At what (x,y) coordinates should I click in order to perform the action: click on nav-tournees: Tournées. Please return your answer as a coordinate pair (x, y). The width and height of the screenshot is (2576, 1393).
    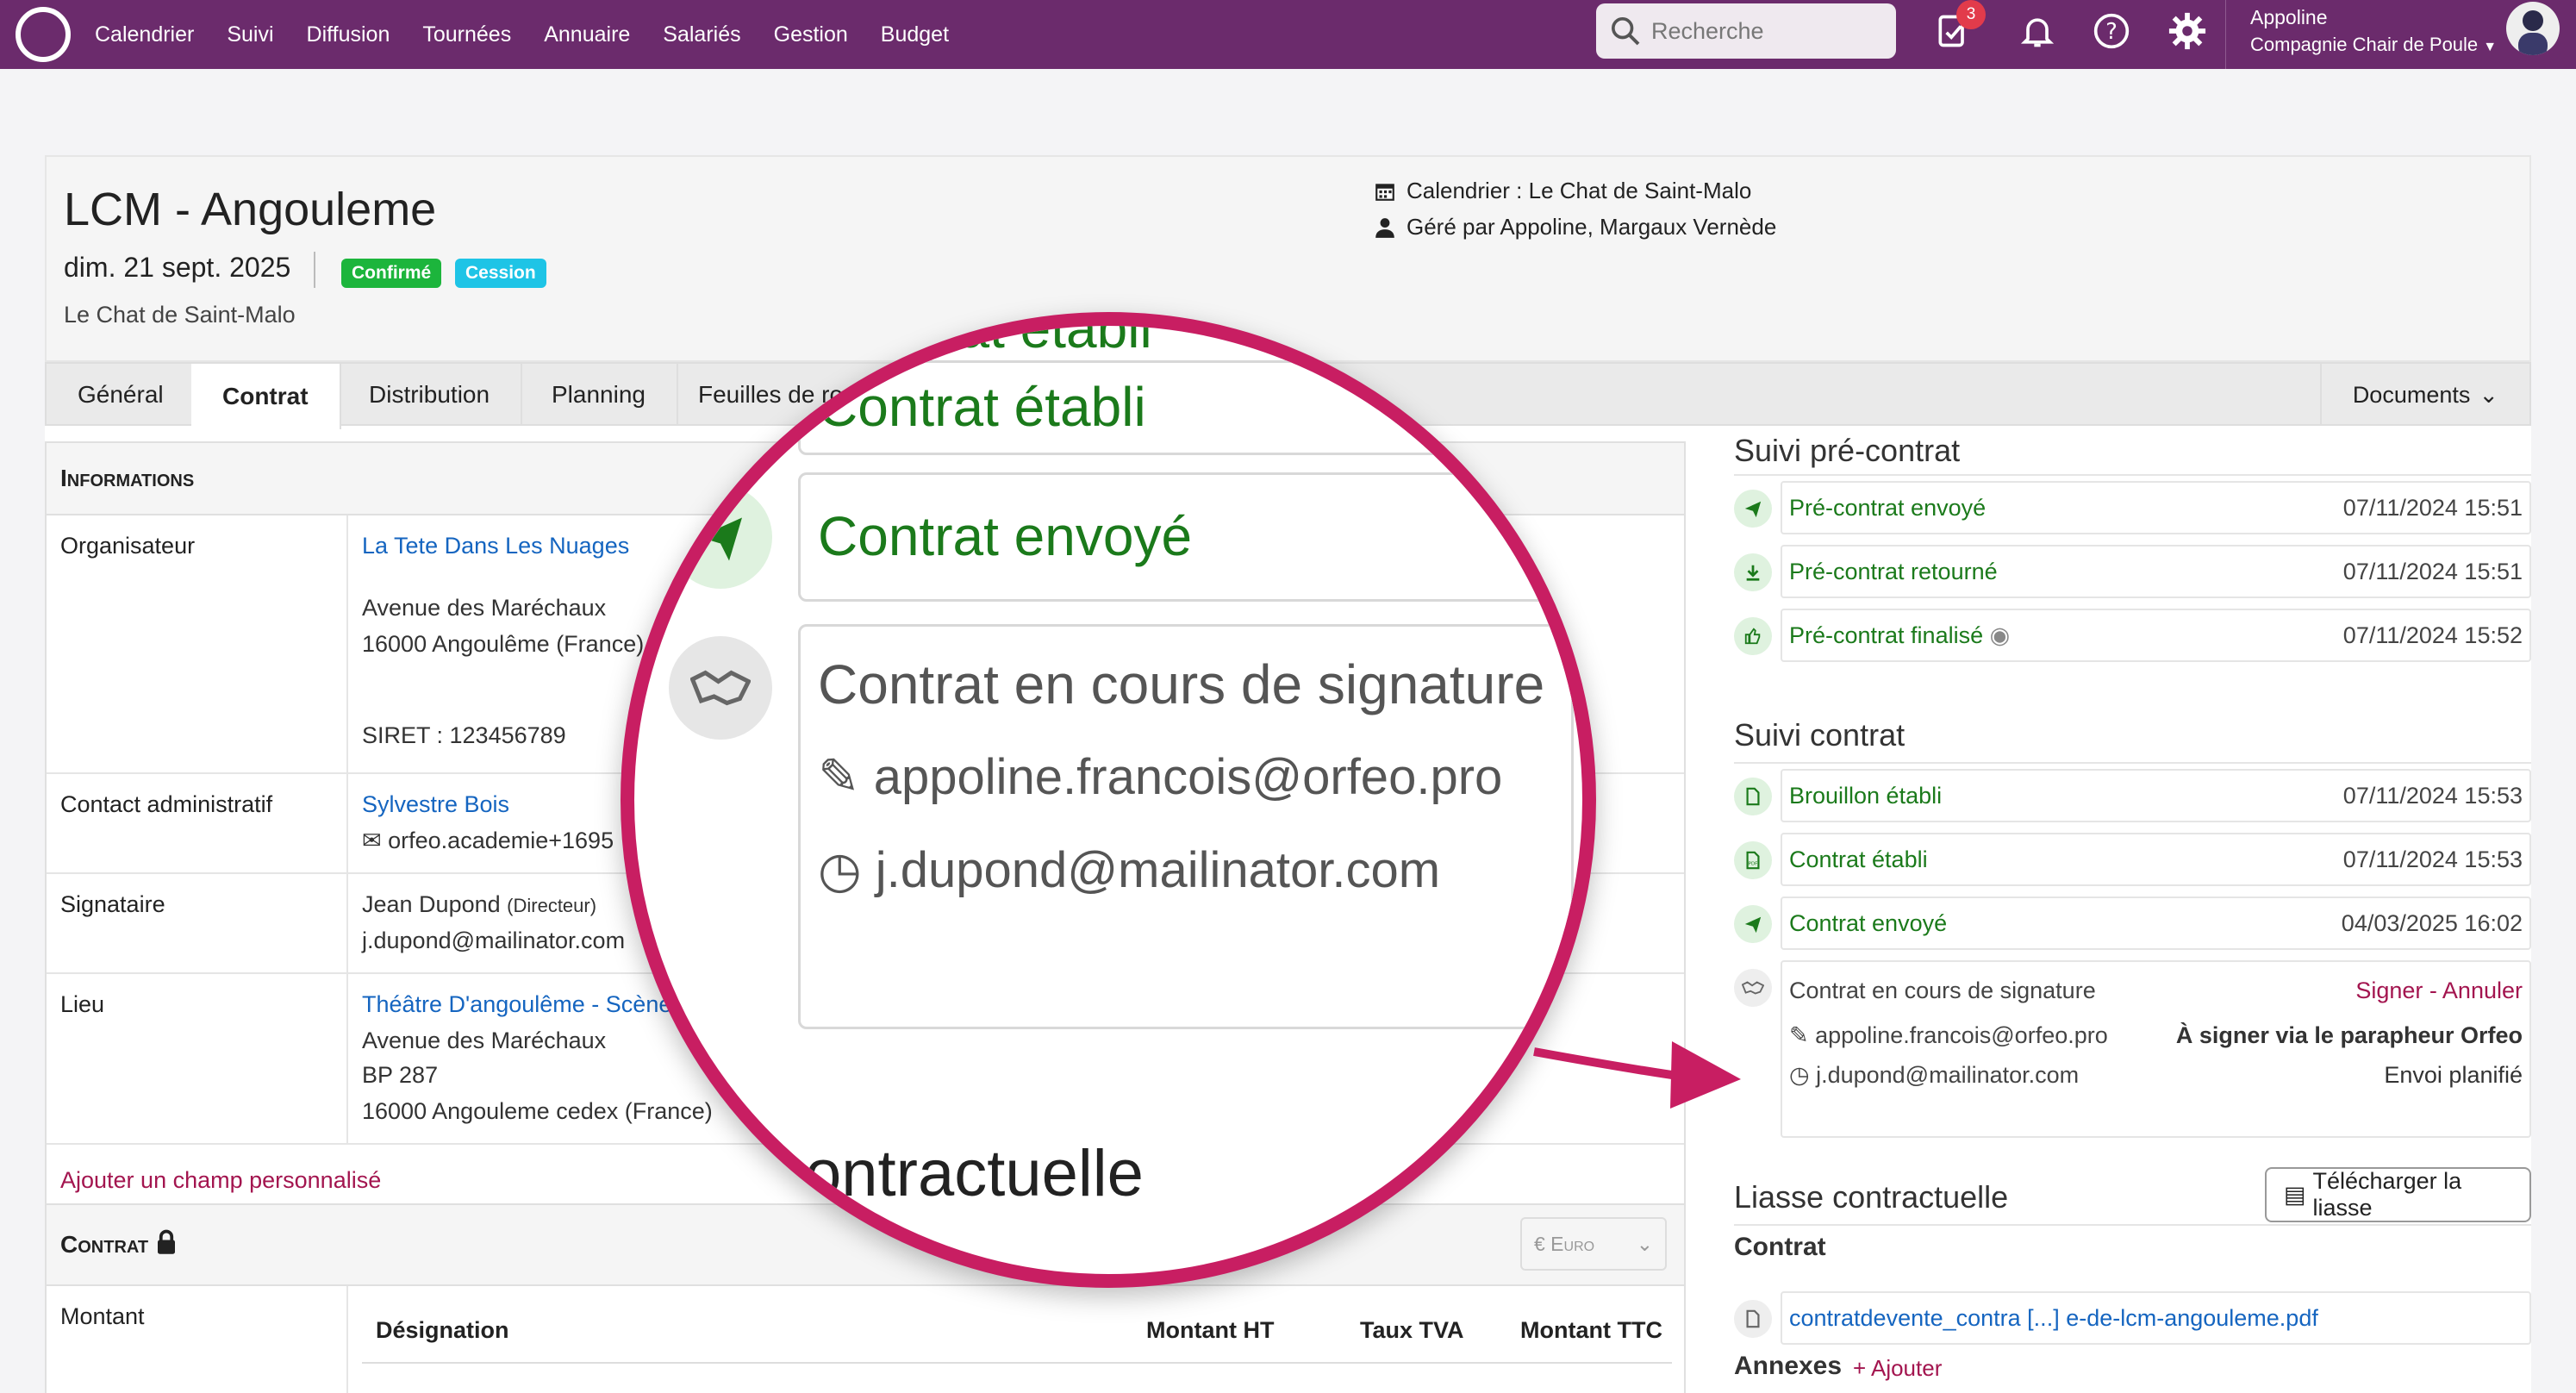
    Looking at the image, I should click on (466, 35).